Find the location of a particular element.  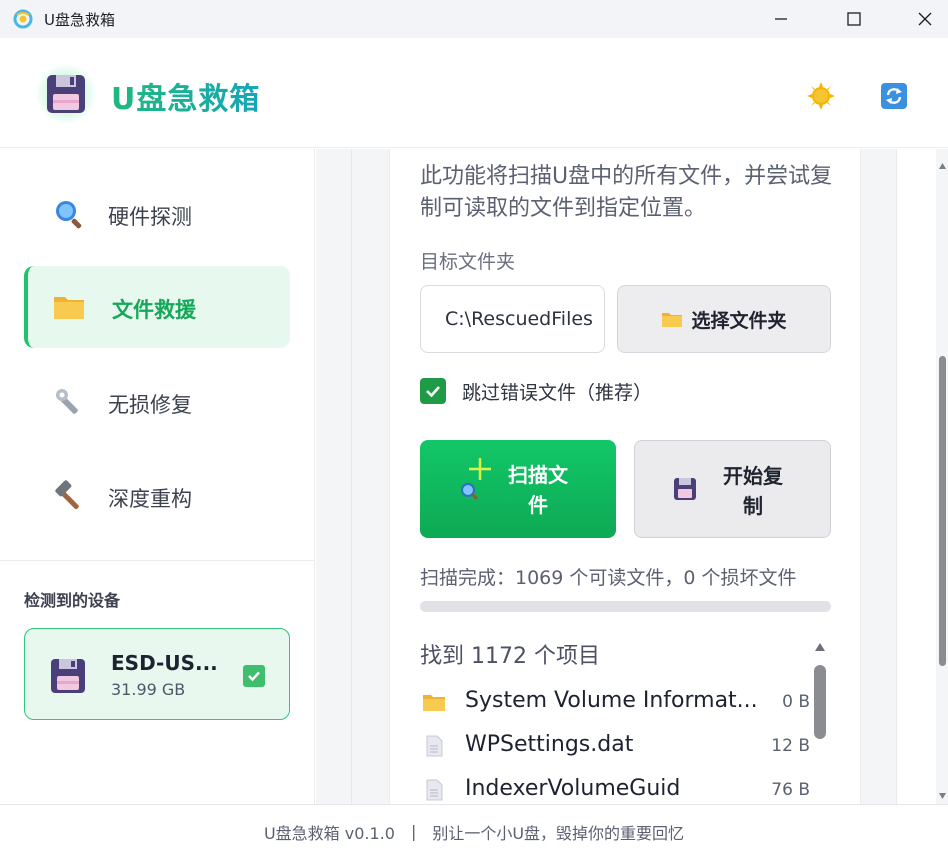

file-list-scrollbar is located at coordinates (820, 720).